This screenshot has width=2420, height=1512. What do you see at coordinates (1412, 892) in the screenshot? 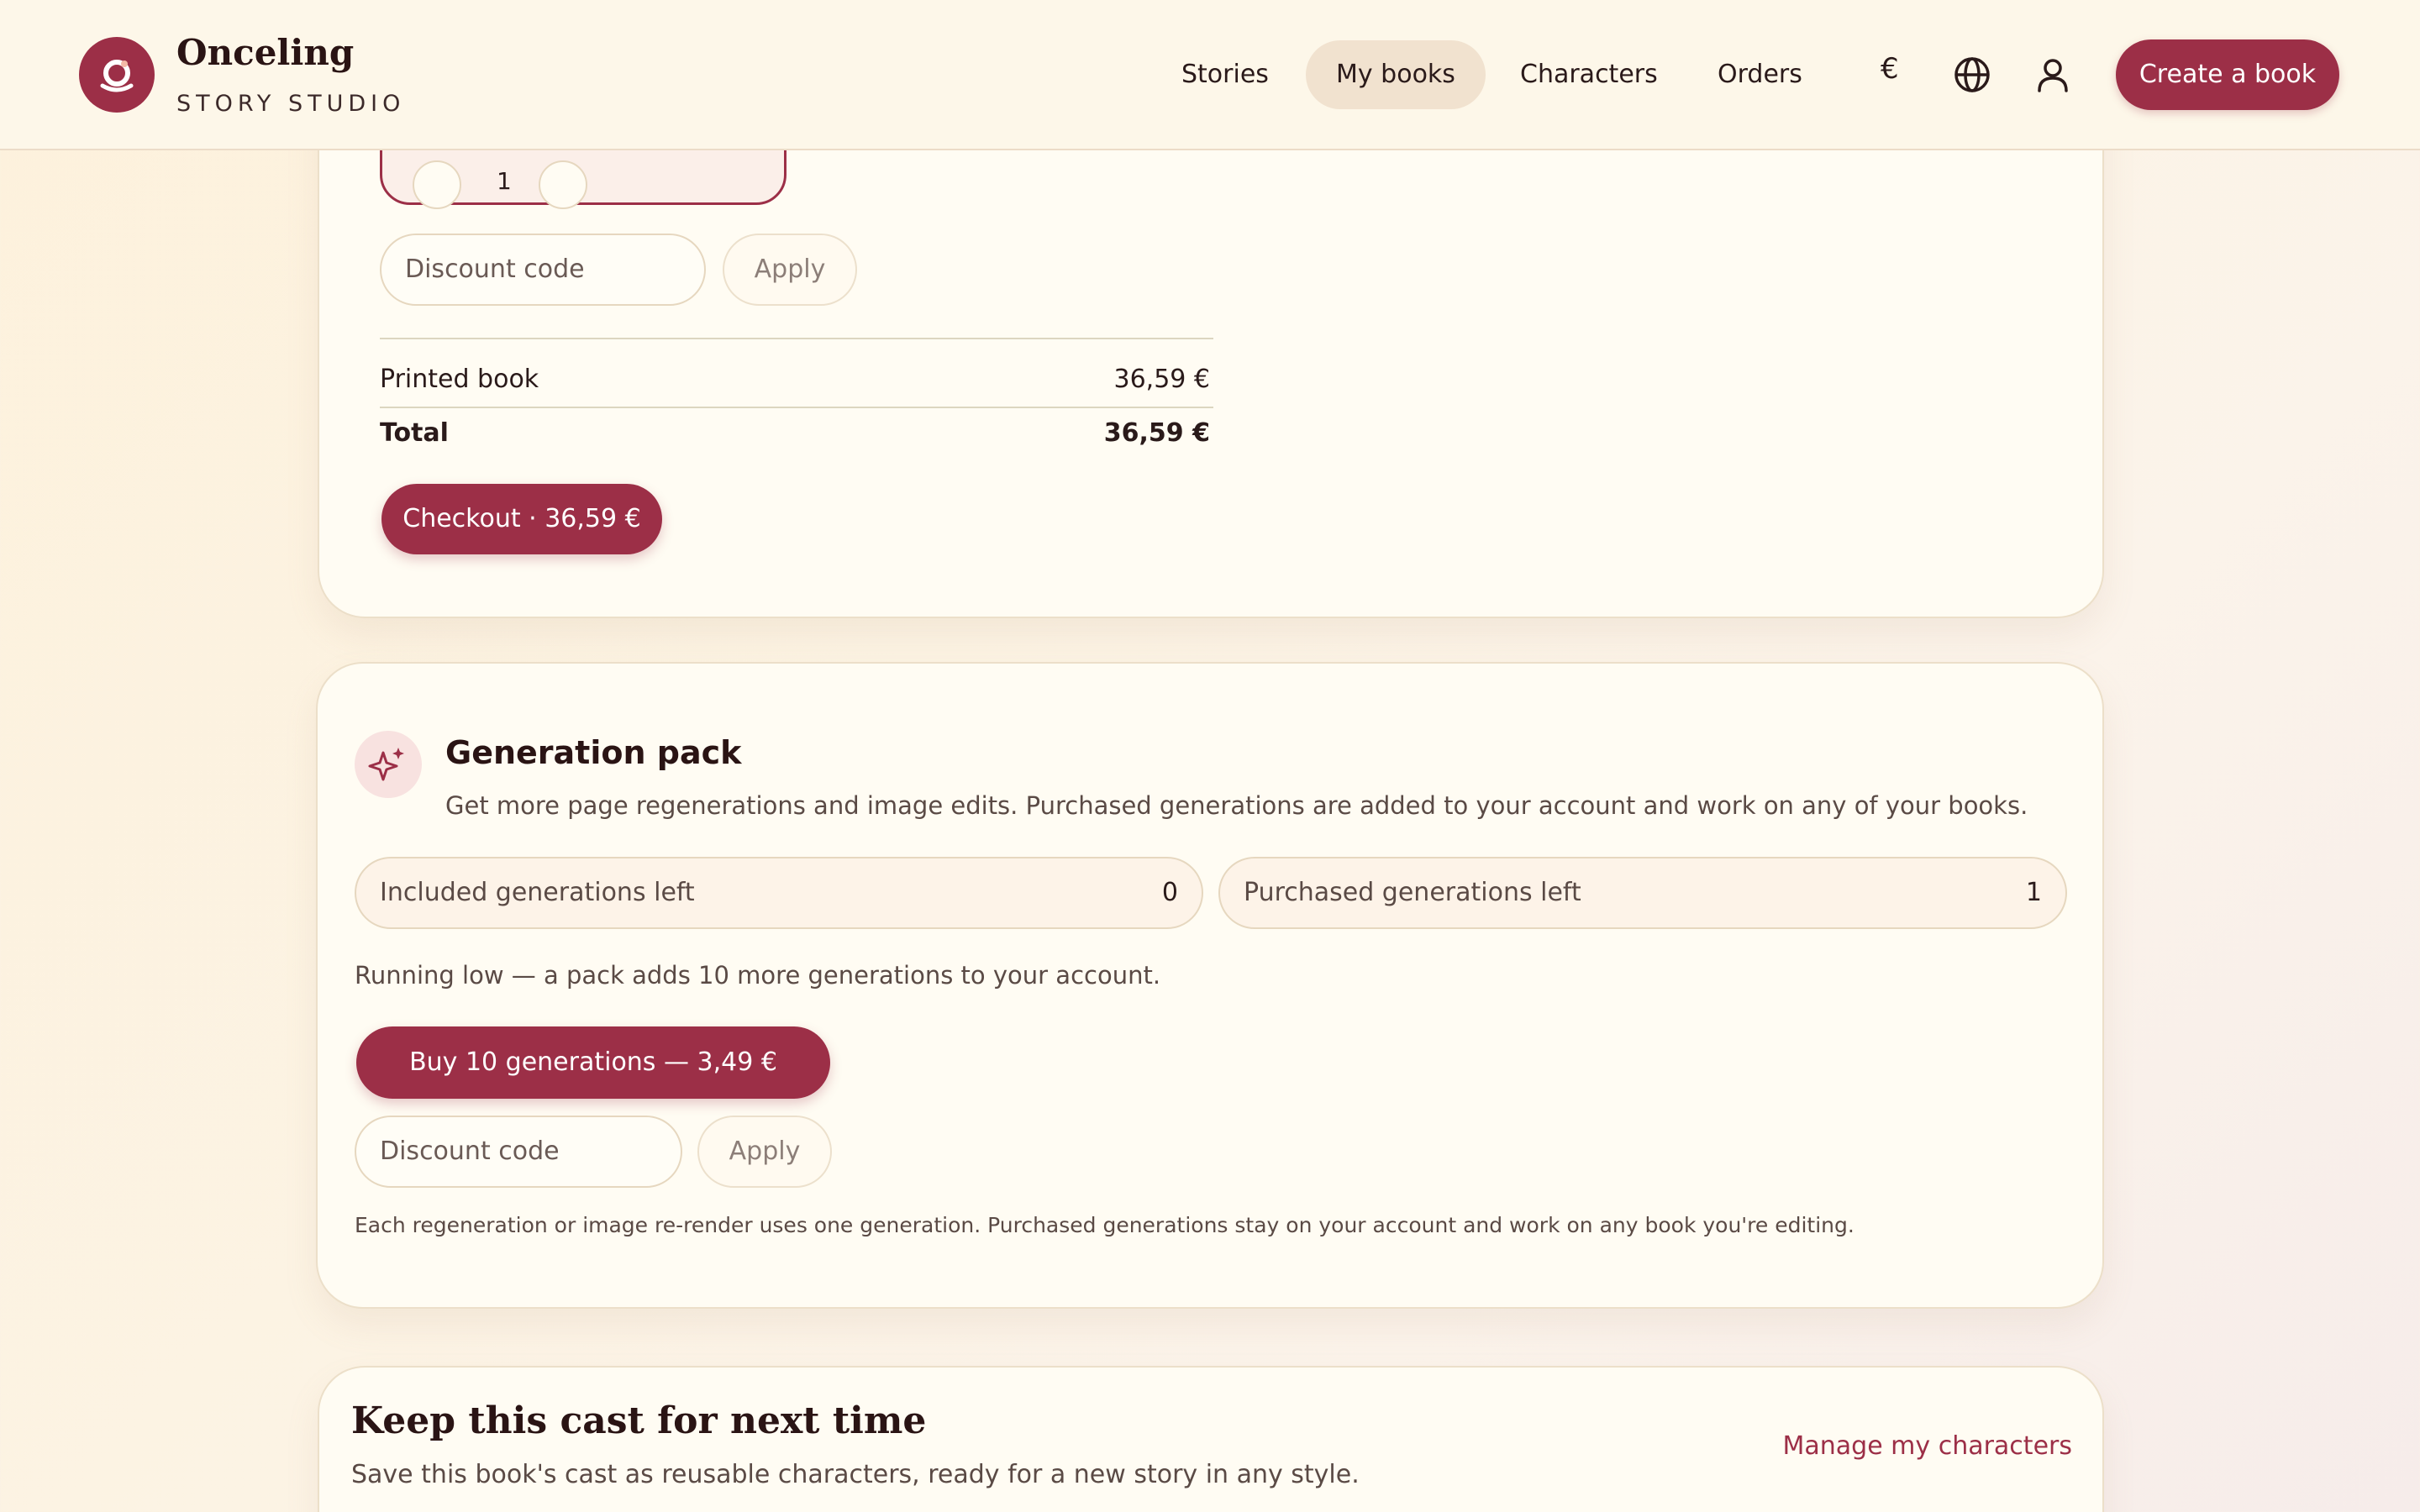
I see `purchased-generations-label: Purchased generations left` at bounding box center [1412, 892].